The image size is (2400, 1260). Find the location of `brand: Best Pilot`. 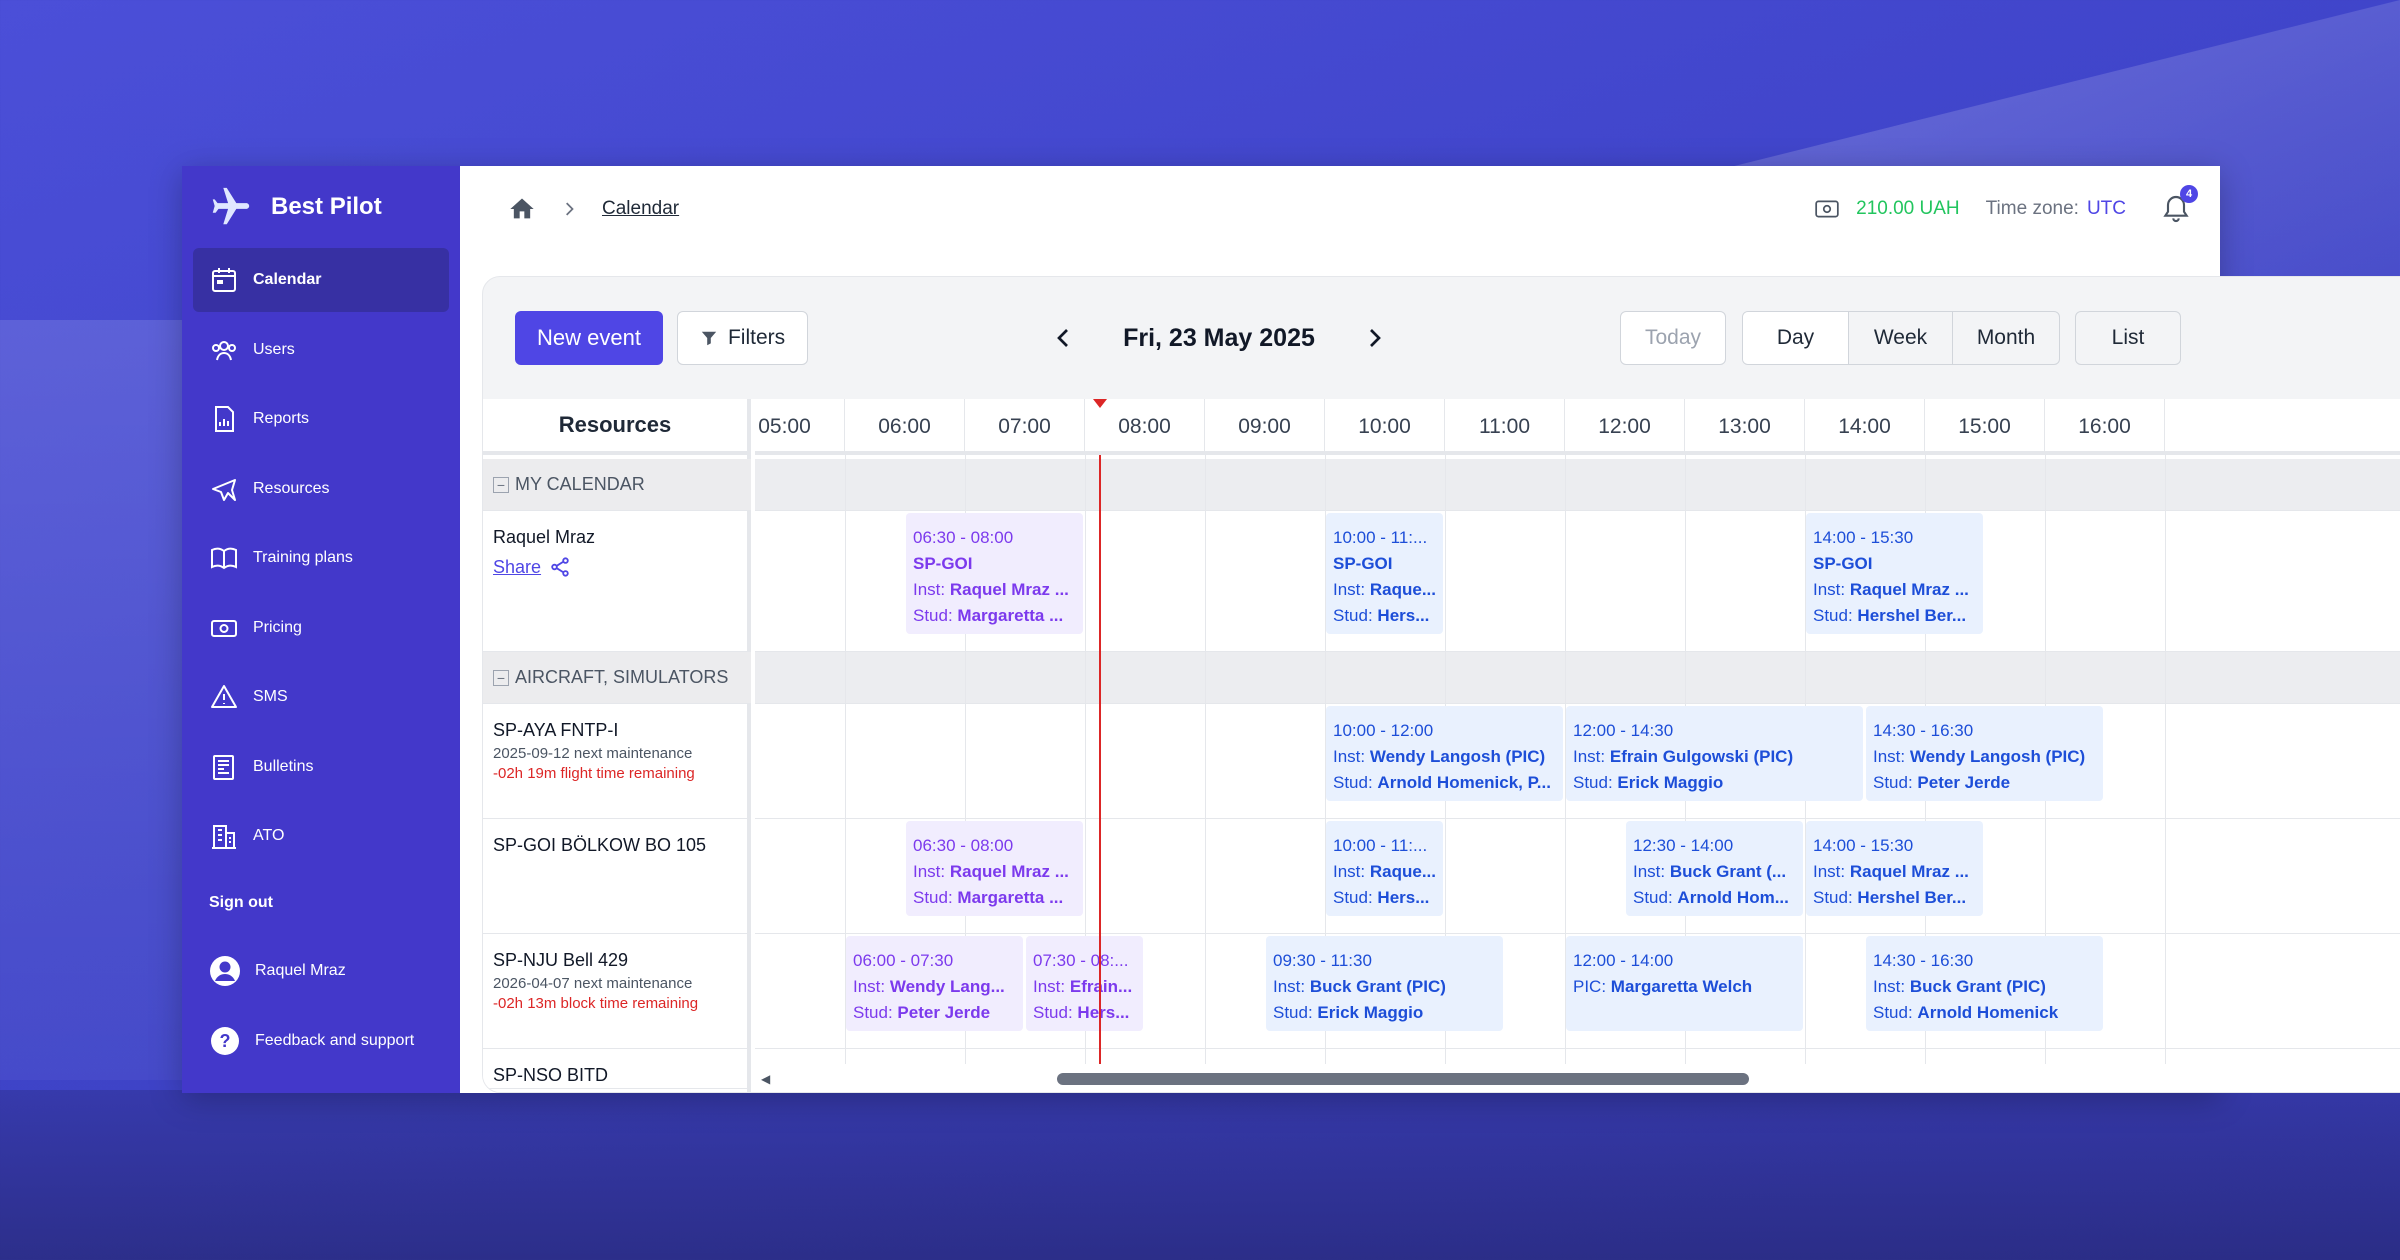

brand: Best Pilot is located at coordinates (321, 207).